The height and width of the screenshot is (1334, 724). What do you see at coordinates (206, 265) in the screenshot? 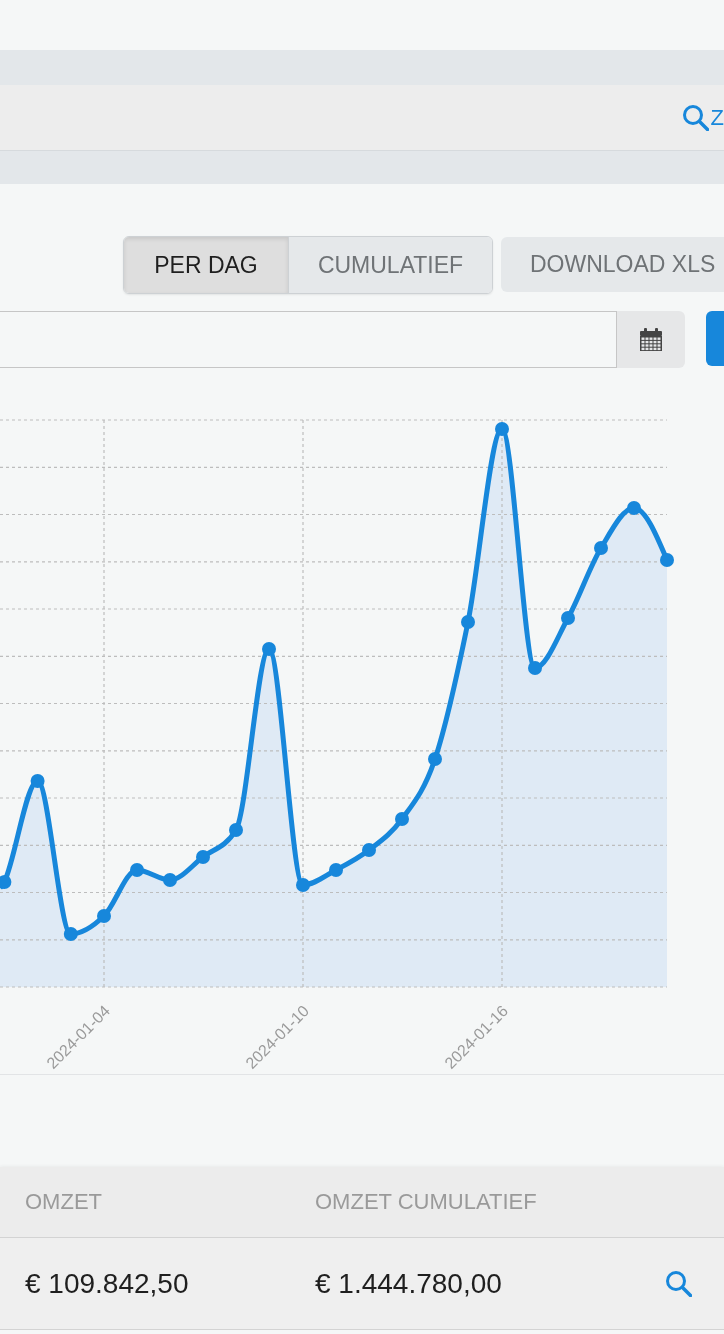
I see `view-tab: PER DAG` at bounding box center [206, 265].